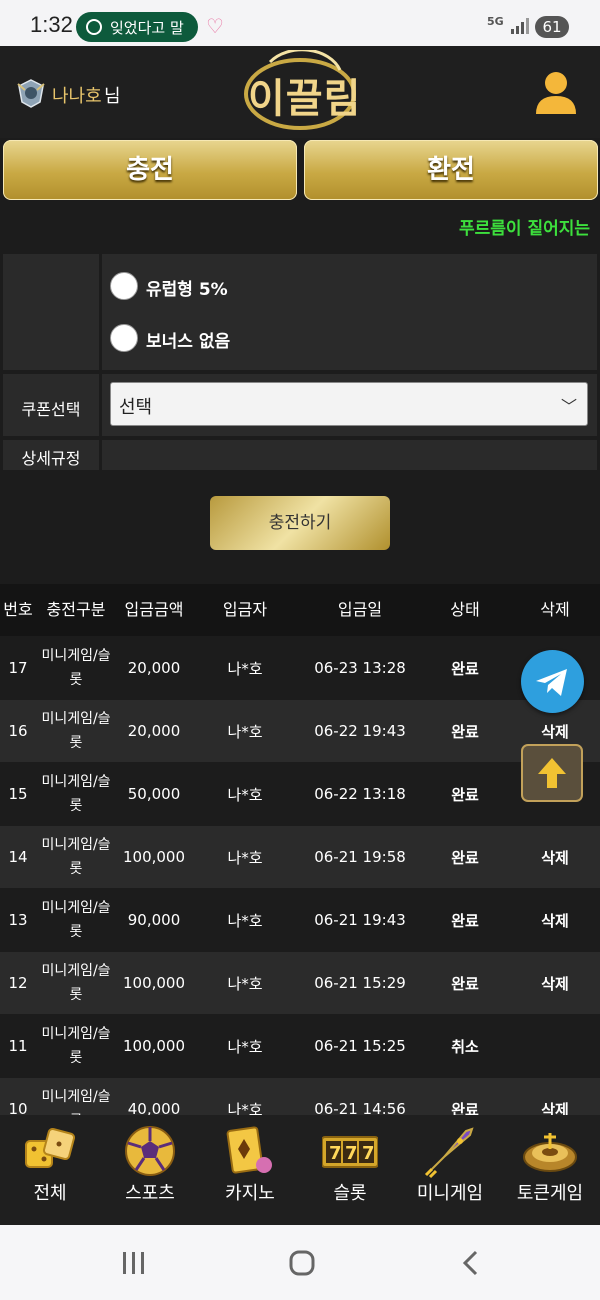 Image resolution: width=600 pixels, height=1300 pixels. Describe the element at coordinates (187, 290) in the screenshot. I see `bonus-option-europe: 유럽형 5%` at that location.